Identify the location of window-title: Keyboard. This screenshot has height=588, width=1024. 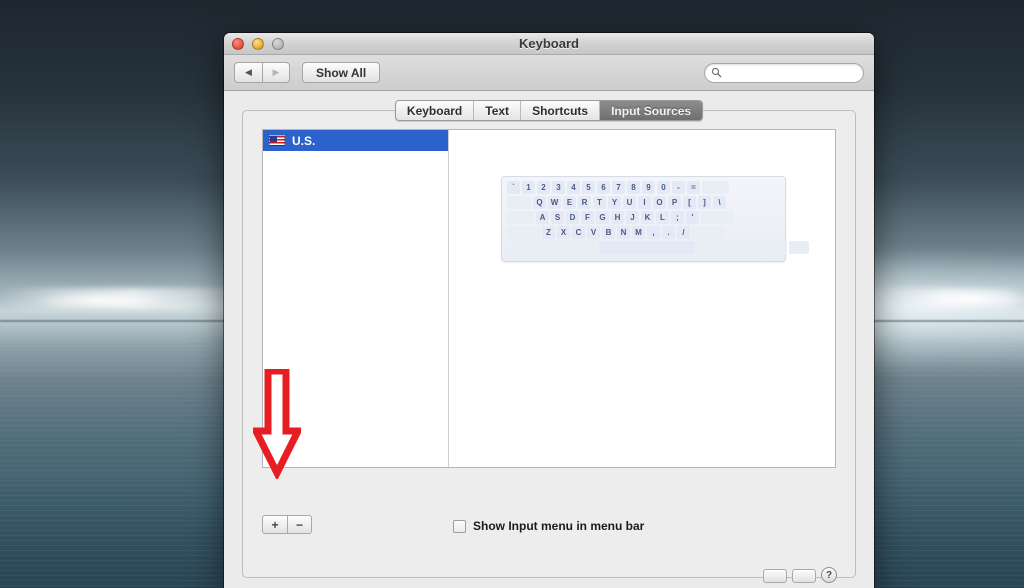
(549, 43).